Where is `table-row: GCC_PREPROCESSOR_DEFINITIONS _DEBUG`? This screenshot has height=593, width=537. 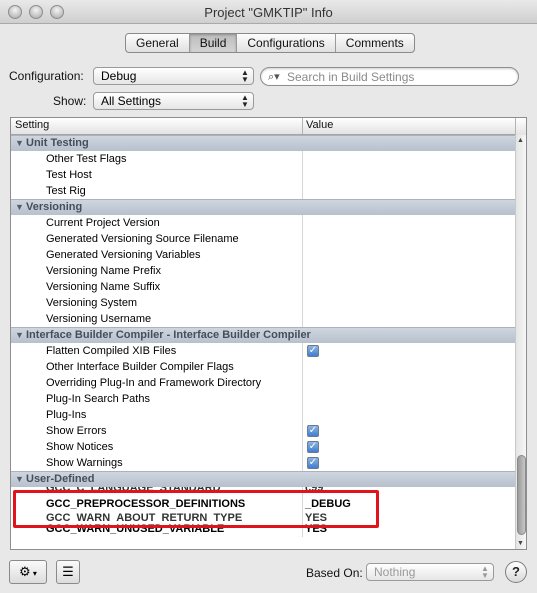
table-row: GCC_PREPROCESSOR_DEFINITIONS _DEBUG is located at coordinates (263, 504).